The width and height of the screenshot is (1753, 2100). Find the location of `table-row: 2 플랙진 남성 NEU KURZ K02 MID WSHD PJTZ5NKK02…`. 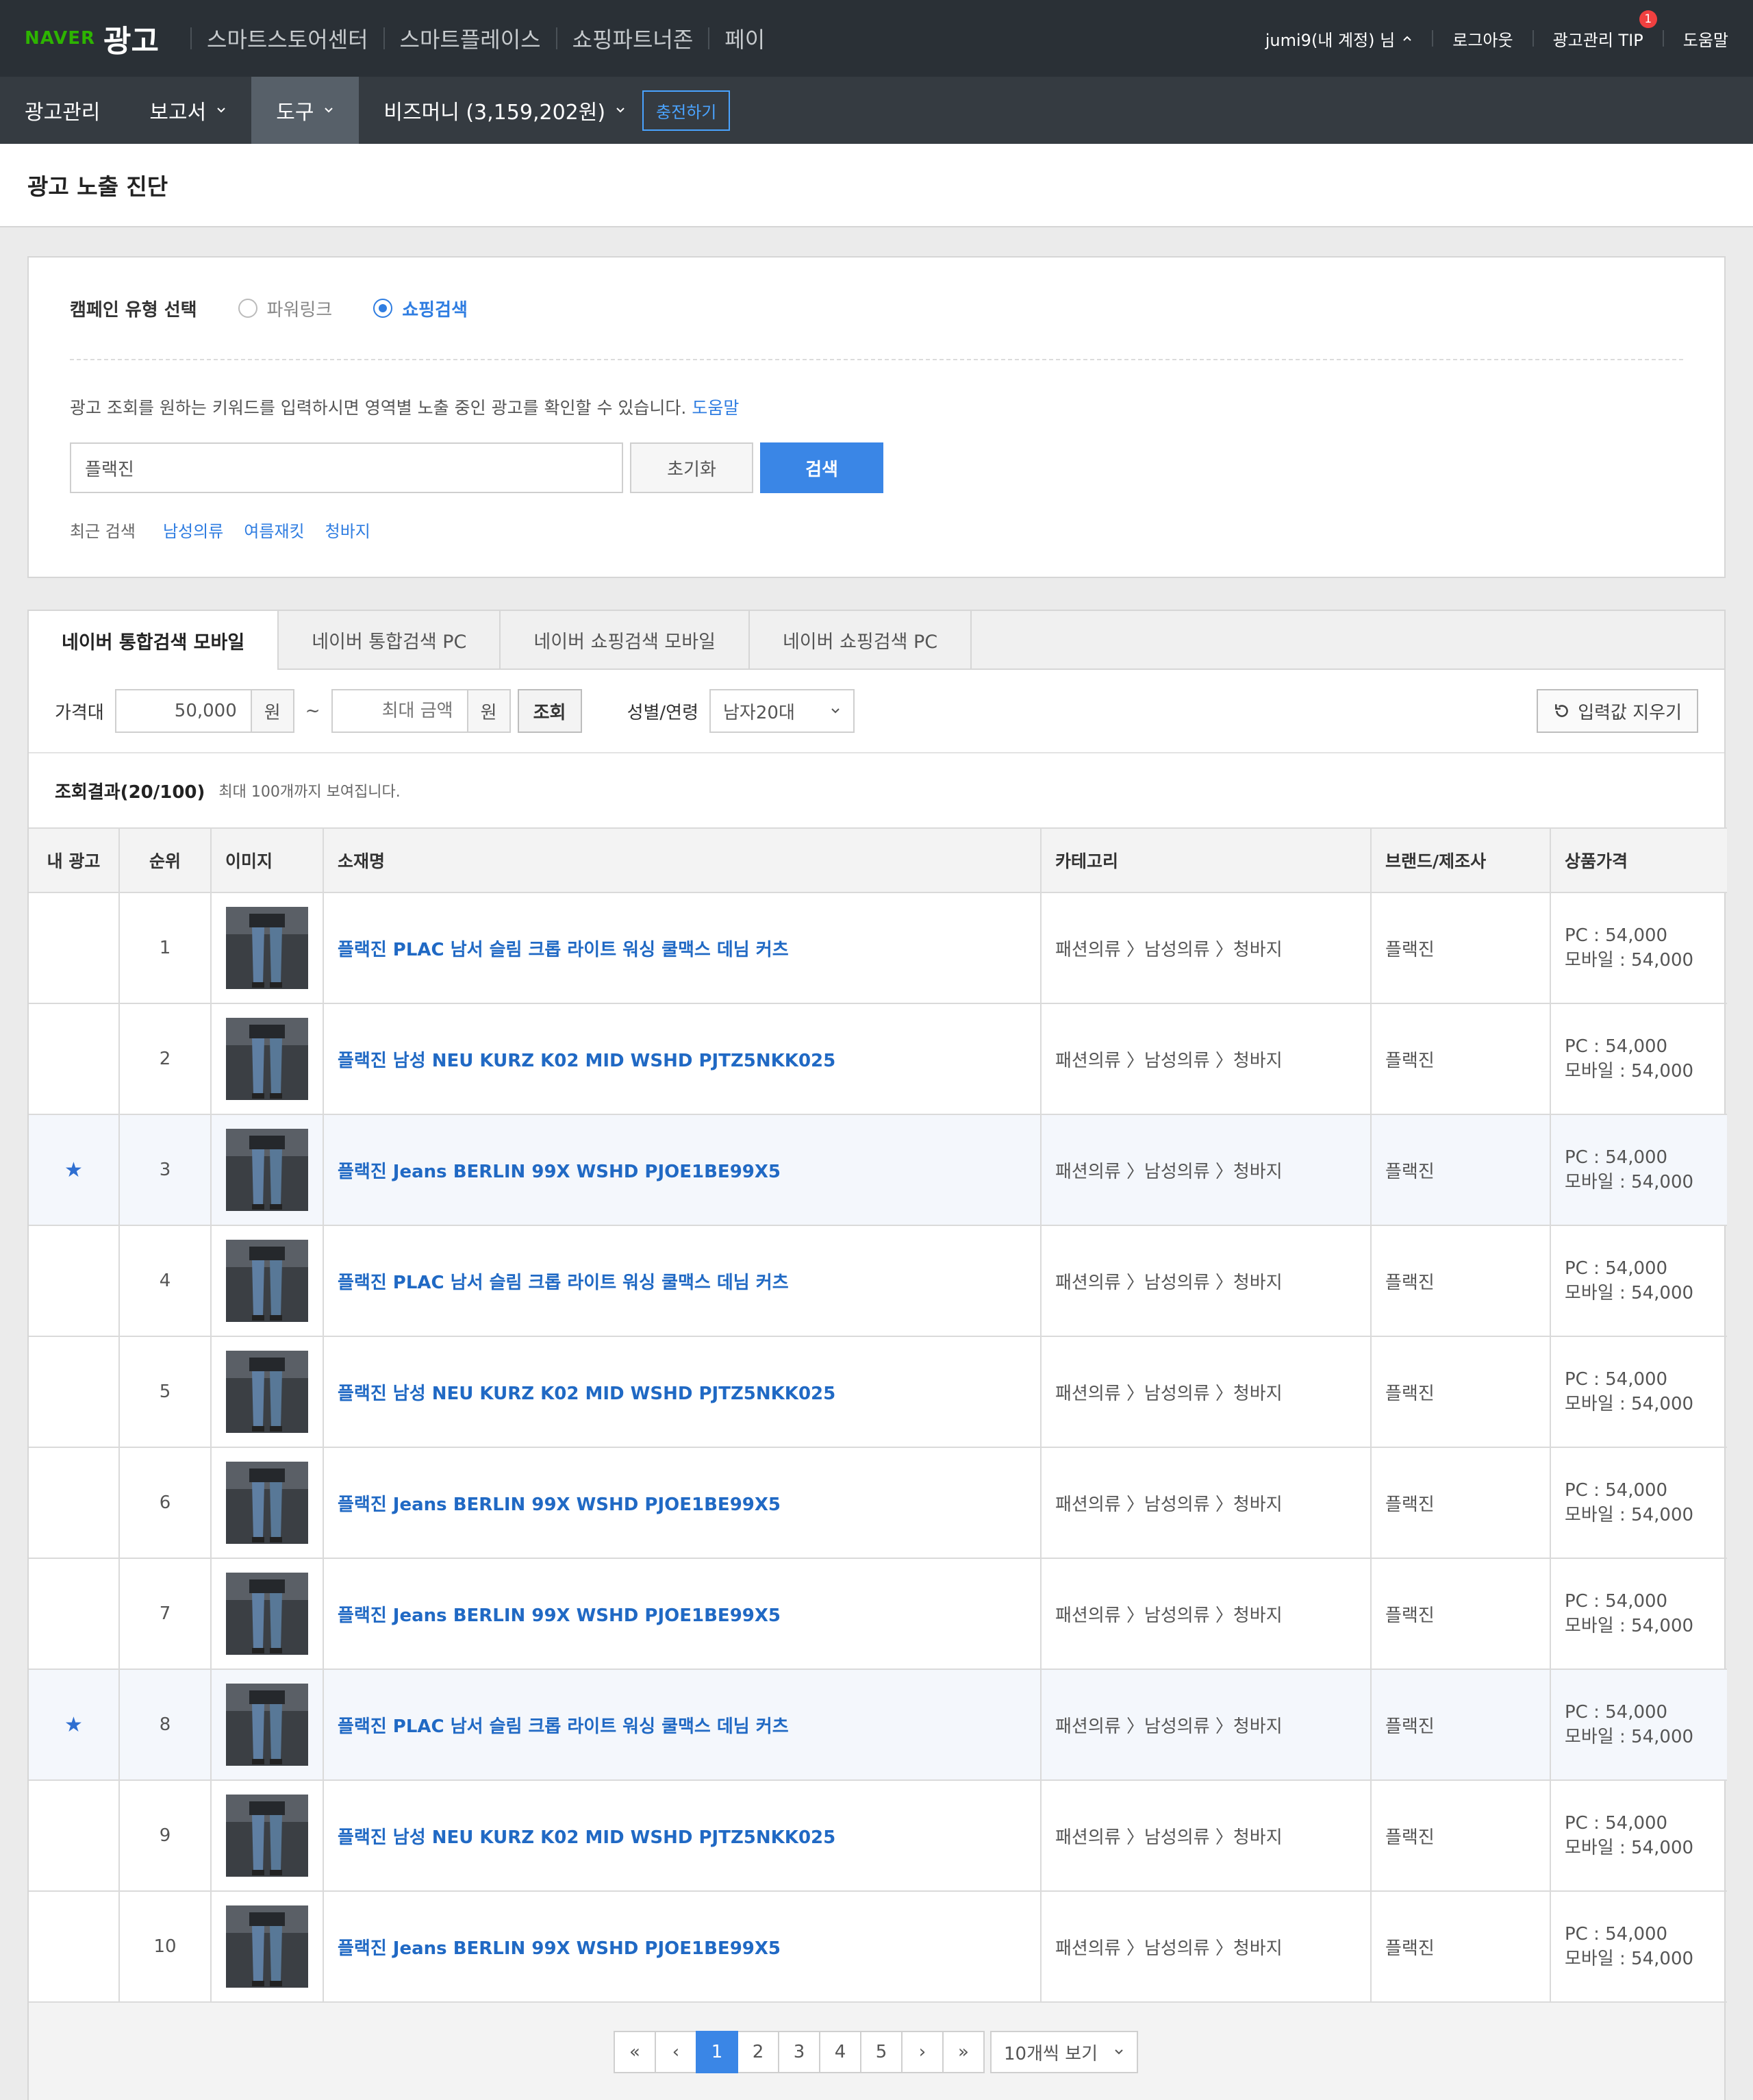

table-row: 2 플랙진 남성 NEU KURZ K02 MID WSHD PJTZ5NKK02… is located at coordinates (878, 1059).